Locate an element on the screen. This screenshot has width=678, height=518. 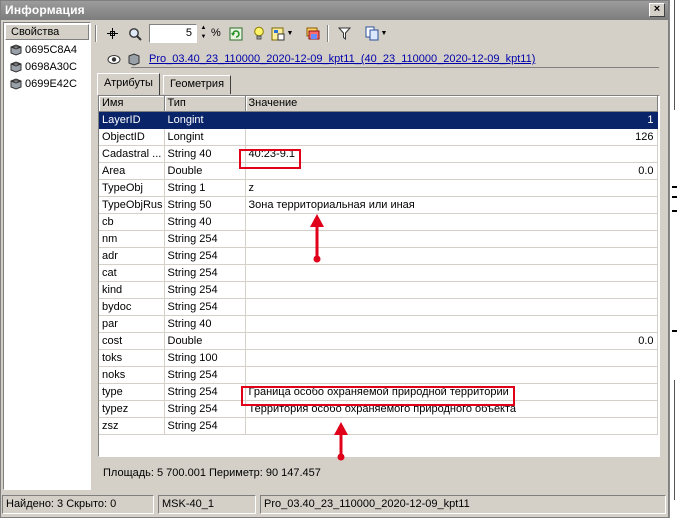
zoom-stepper: ▲ ▼ is located at coordinates (203, 33).